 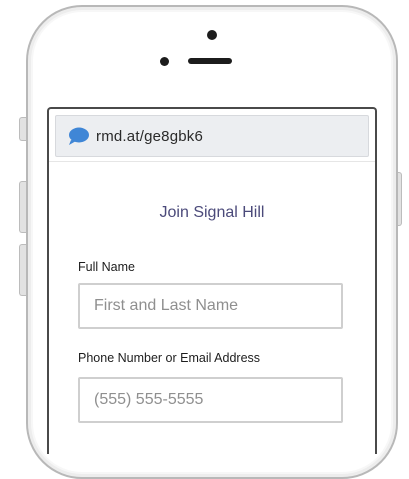 I want to click on form-title: Join Signal Hill, so click(x=212, y=212).